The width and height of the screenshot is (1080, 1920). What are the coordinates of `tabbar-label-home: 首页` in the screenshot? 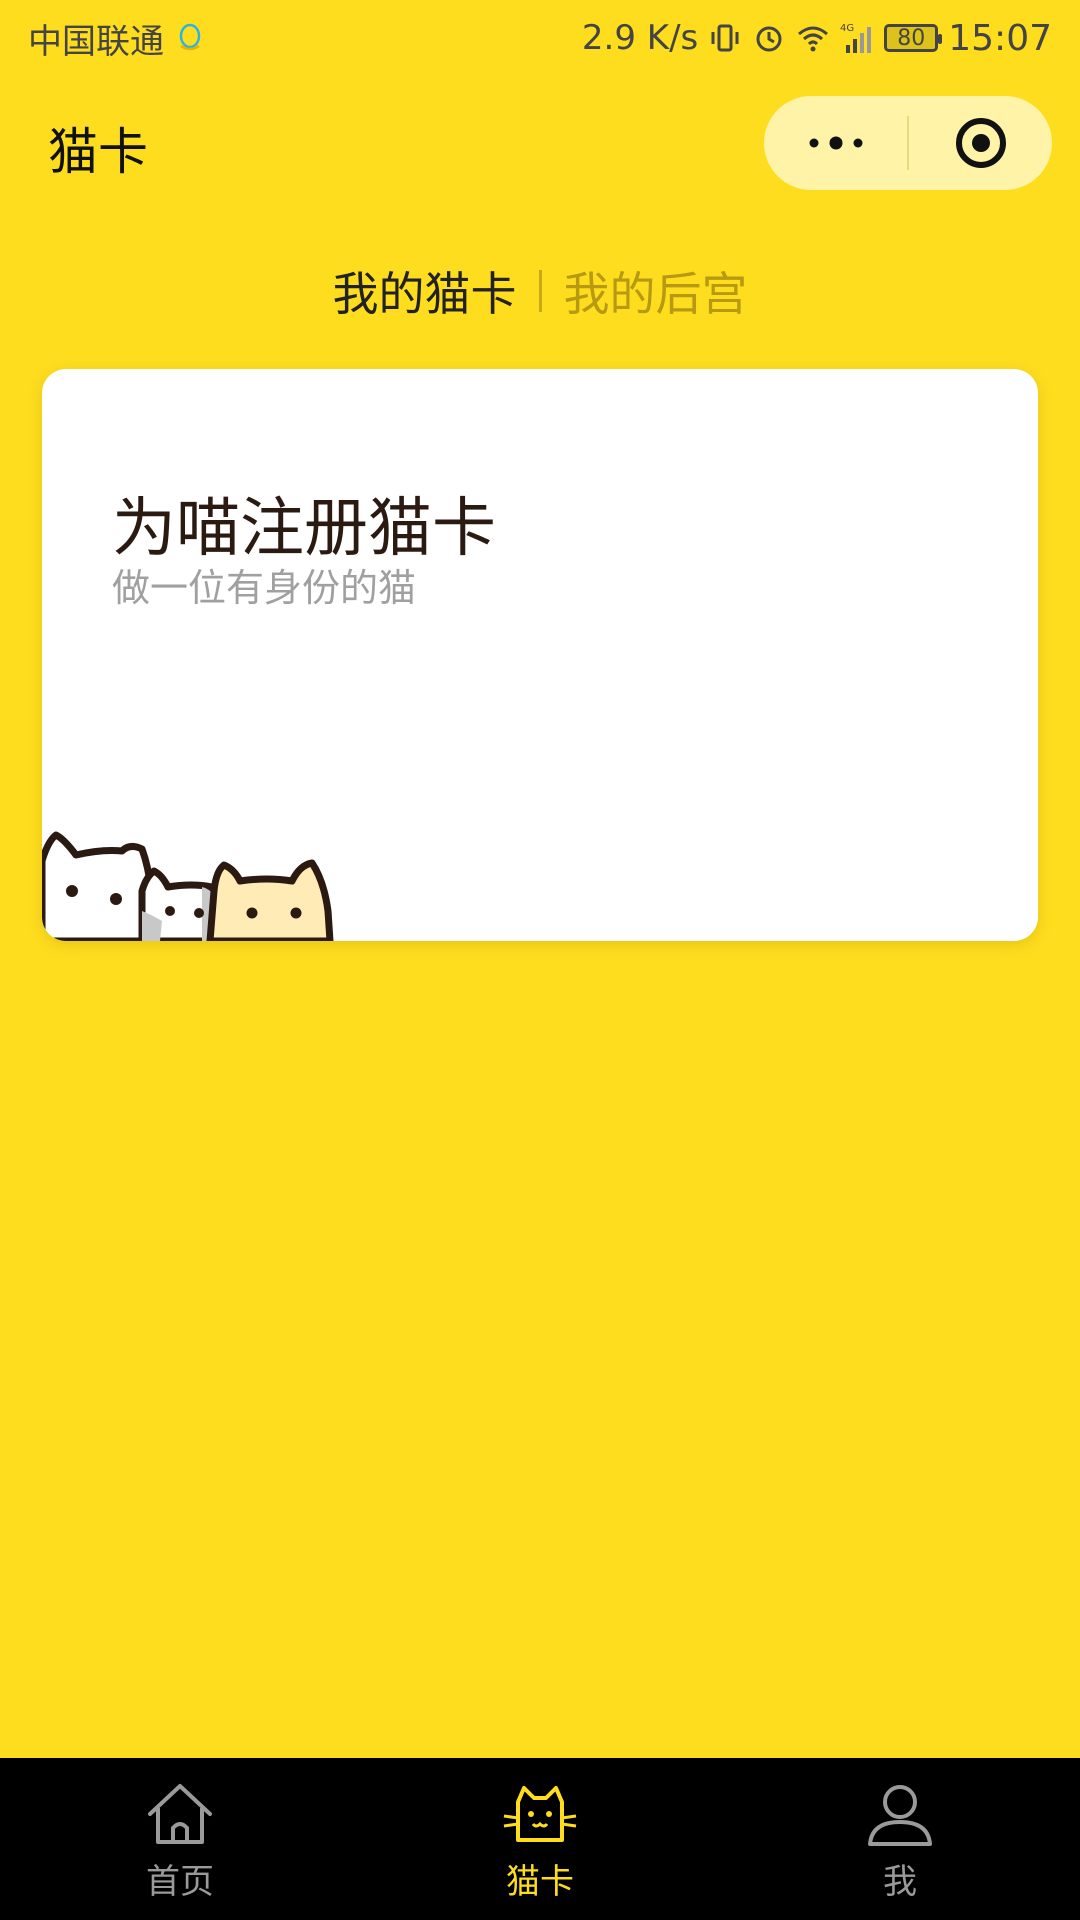 It's located at (180, 1882).